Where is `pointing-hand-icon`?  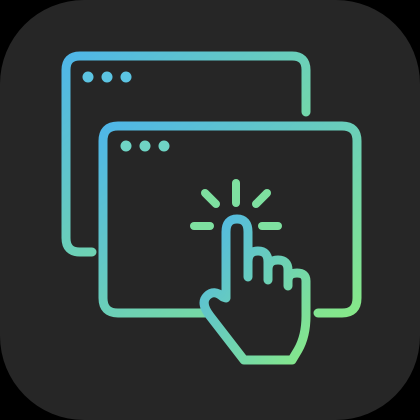 pointing-hand-icon is located at coordinates (255, 289).